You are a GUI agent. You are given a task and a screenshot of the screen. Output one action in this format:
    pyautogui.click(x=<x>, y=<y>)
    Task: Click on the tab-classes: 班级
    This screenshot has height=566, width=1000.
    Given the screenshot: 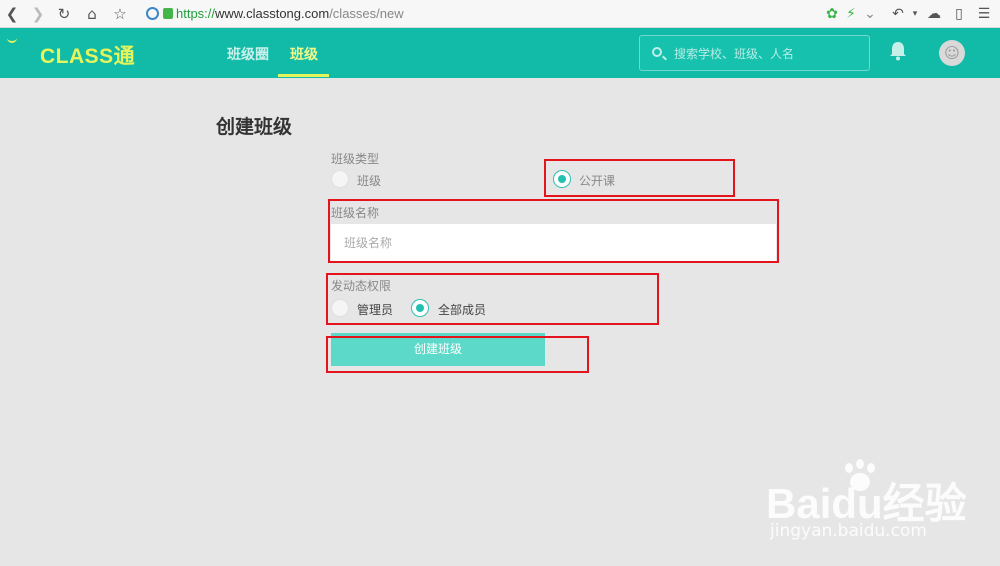 What is the action you would take?
    pyautogui.click(x=304, y=54)
    